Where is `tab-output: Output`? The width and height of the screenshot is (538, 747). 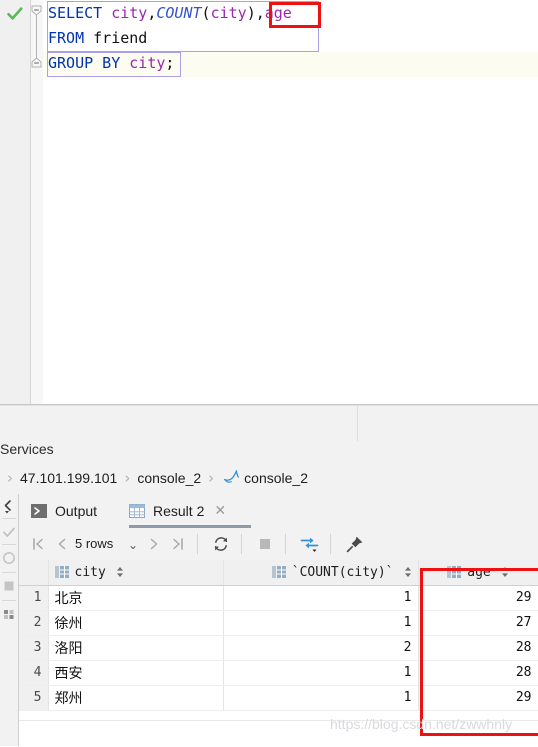 tab-output: Output is located at coordinates (64, 511).